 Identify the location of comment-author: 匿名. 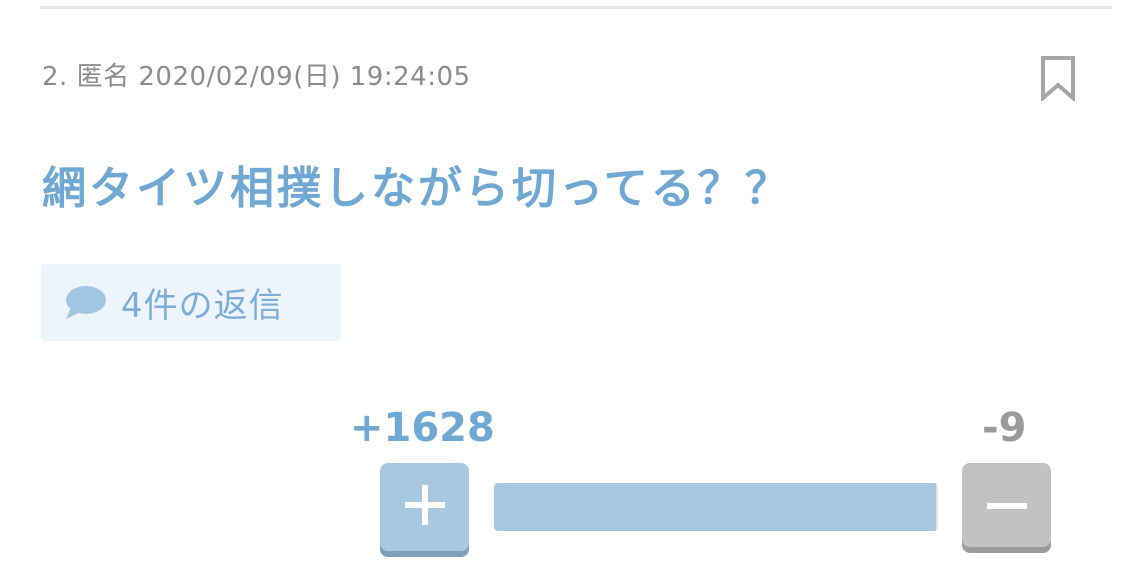
(103, 77).